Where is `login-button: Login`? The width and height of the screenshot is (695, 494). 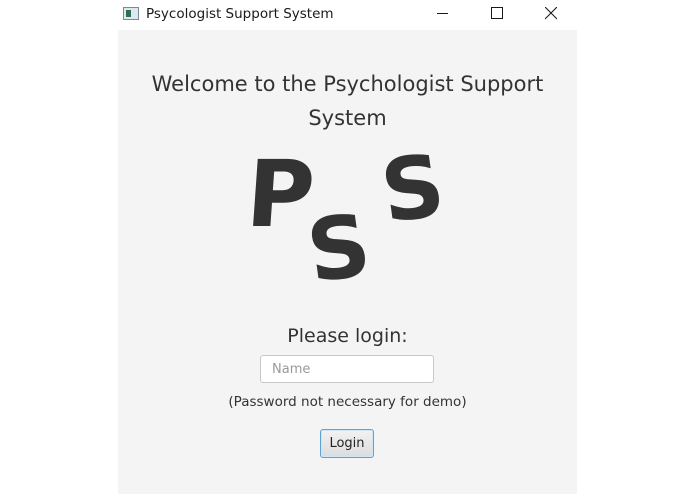 login-button: Login is located at coordinates (347, 443).